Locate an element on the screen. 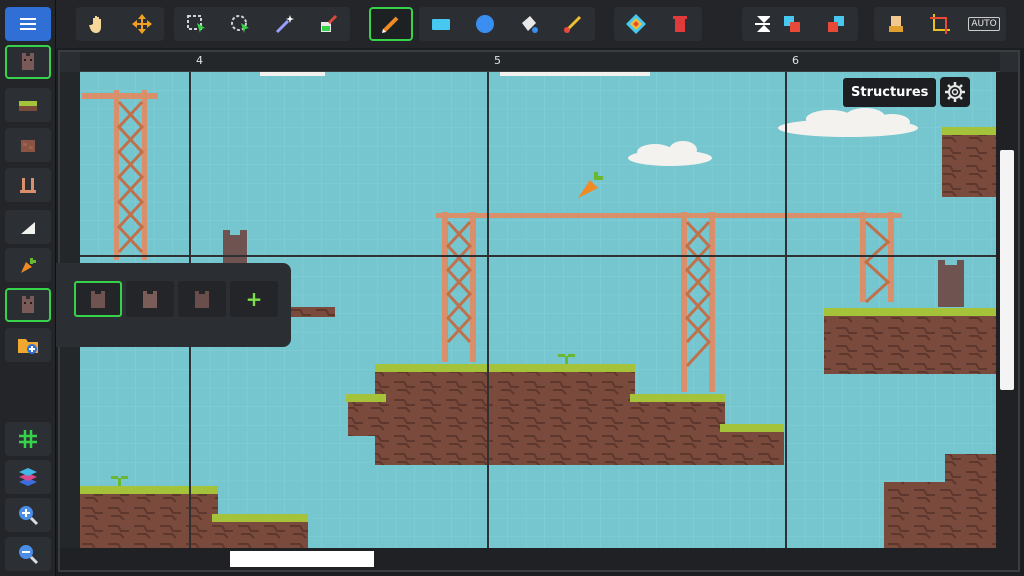 Image resolution: width=1024 pixels, height=576 pixels. pencil-tool-button is located at coordinates (391, 24).